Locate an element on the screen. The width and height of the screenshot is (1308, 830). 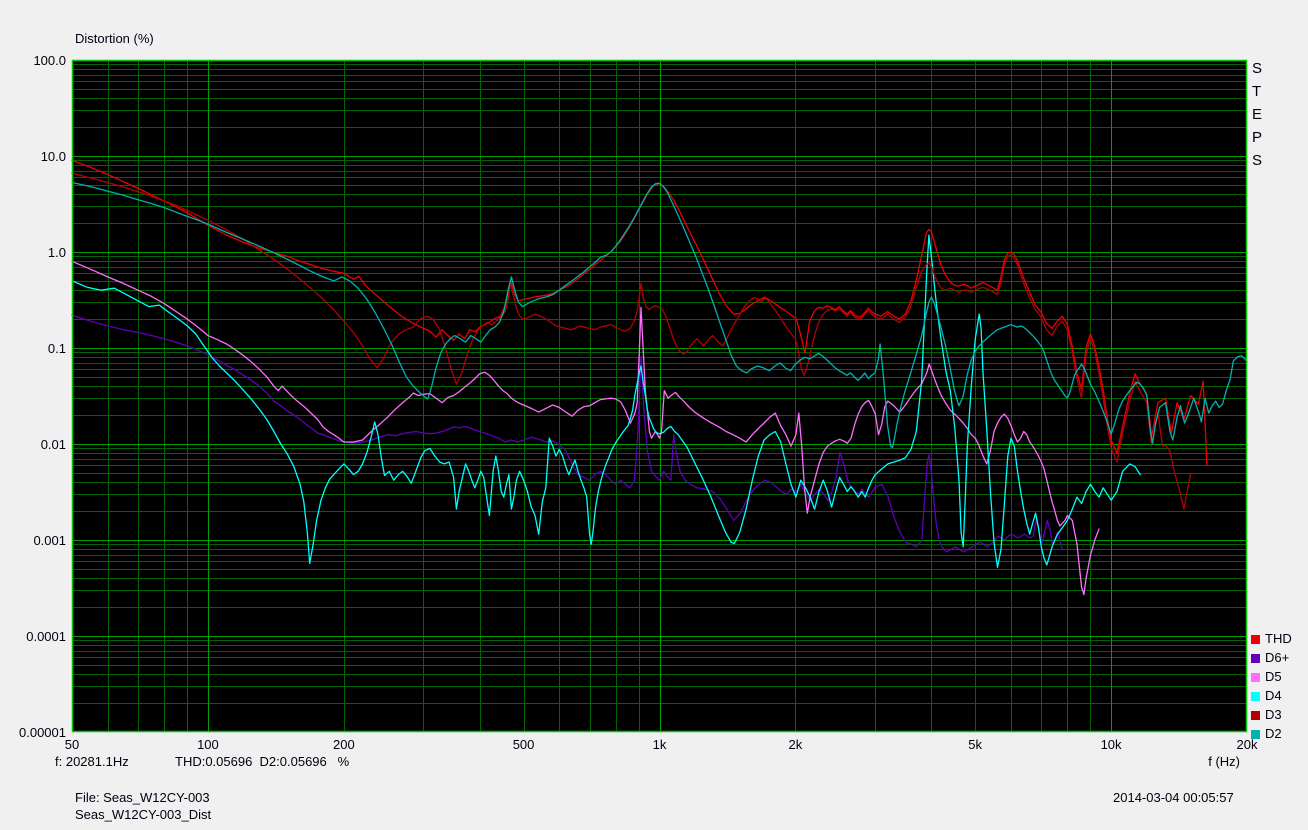
steps-watermark-letter: T is located at coordinates (1257, 91).